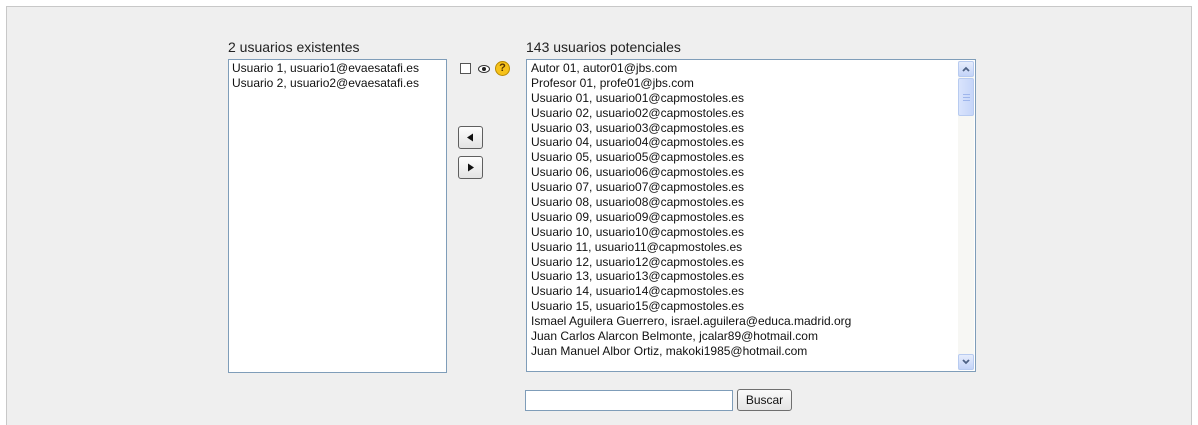 Image resolution: width=1198 pixels, height=425 pixels. What do you see at coordinates (753, 83) in the screenshot?
I see `list-item: Profesor 01, profe01@jbs.com` at bounding box center [753, 83].